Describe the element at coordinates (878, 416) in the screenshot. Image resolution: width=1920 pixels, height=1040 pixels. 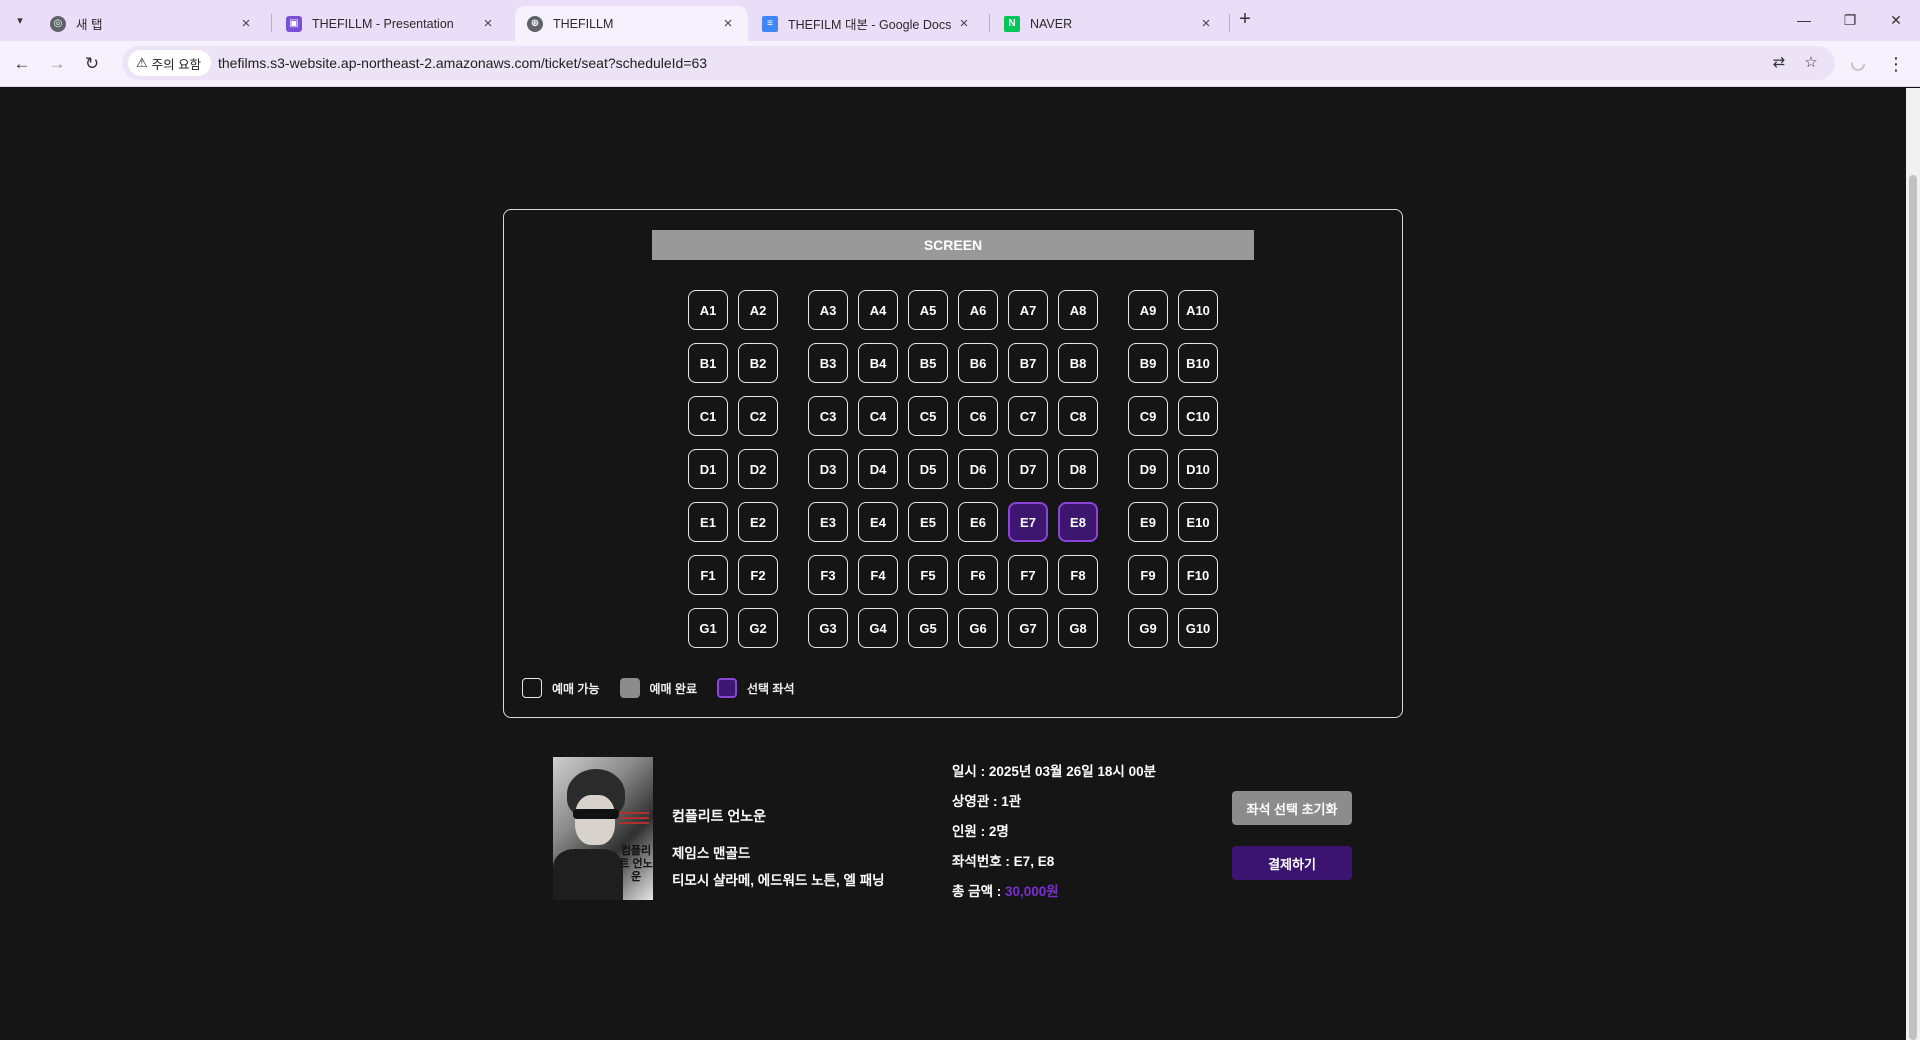
I see `seat-c4: C4` at that location.